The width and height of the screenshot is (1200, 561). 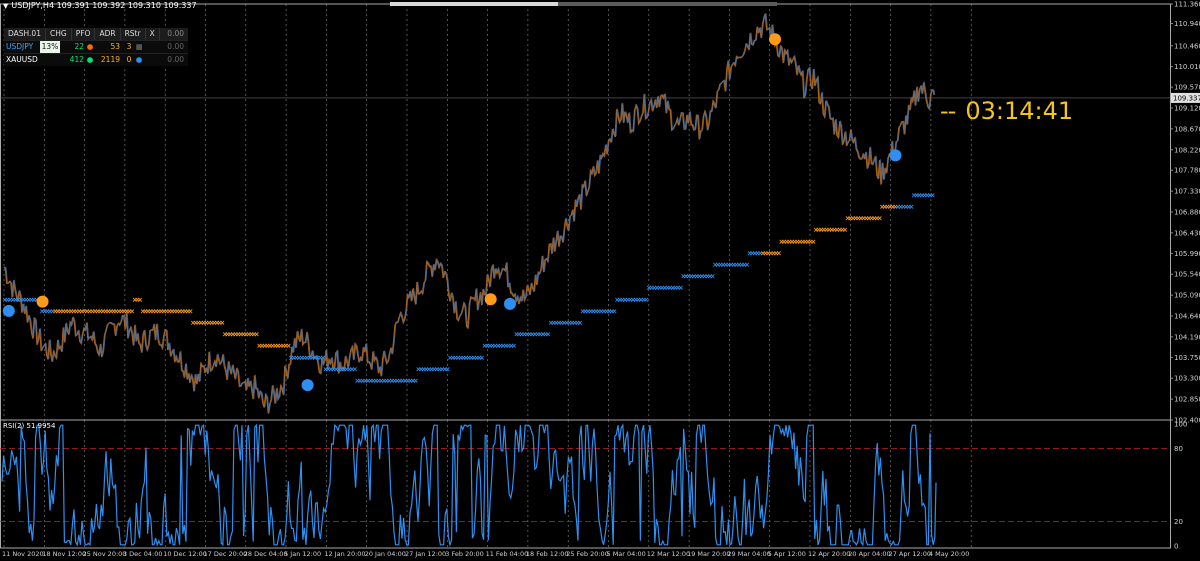 What do you see at coordinates (1187, 192) in the screenshot?
I see `price-tick-label: 107.330` at bounding box center [1187, 192].